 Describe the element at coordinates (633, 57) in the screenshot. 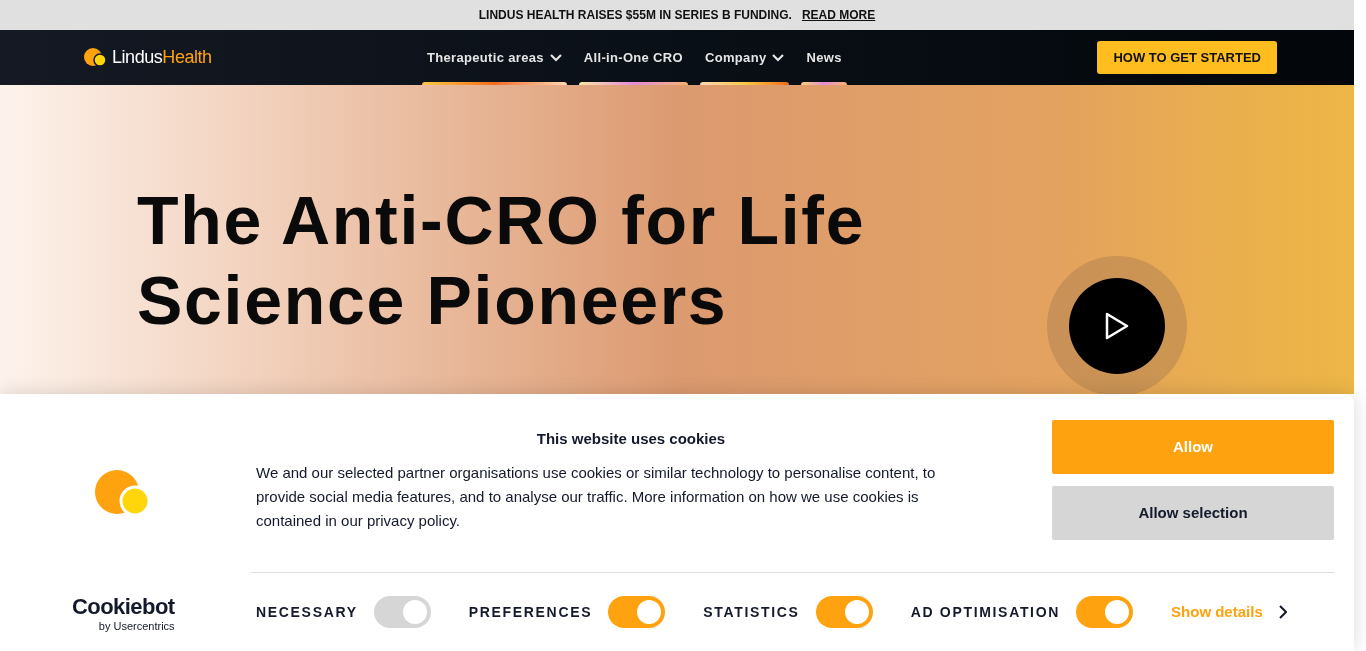

I see `nav-link: All-in-One CRO` at that location.